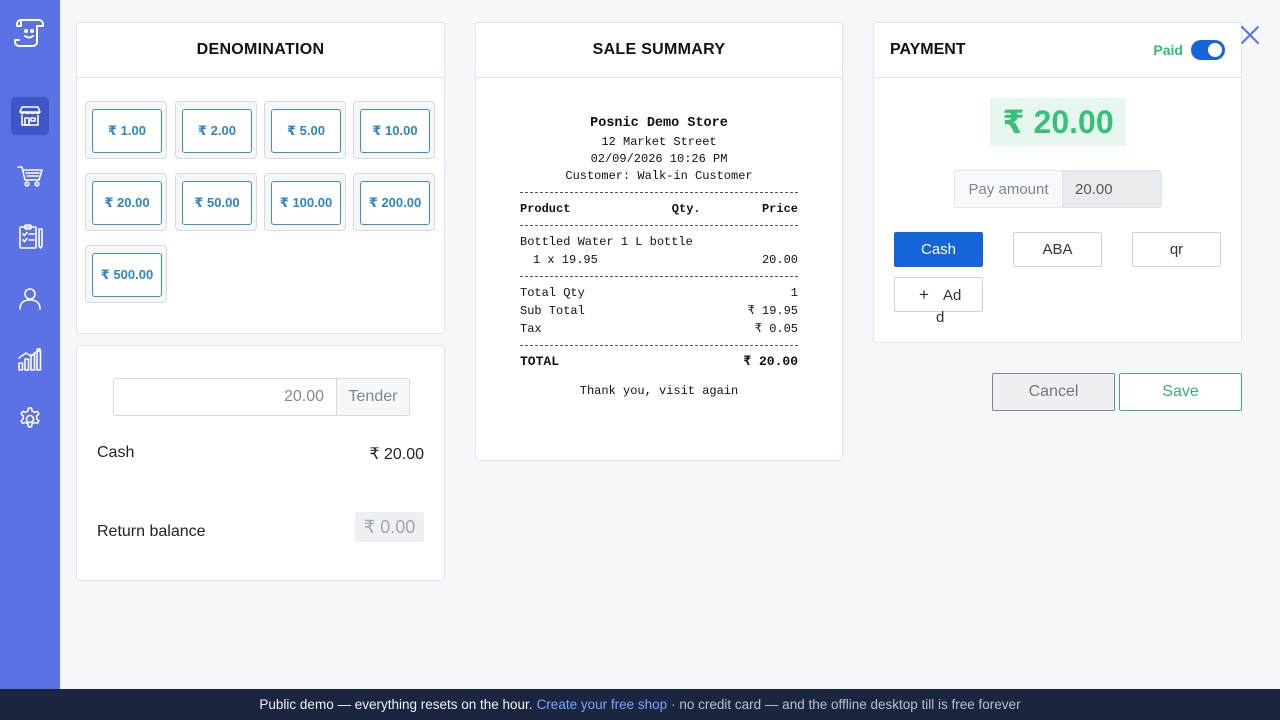  What do you see at coordinates (531, 329) in the screenshot?
I see `receipt-tax-label: Tax` at bounding box center [531, 329].